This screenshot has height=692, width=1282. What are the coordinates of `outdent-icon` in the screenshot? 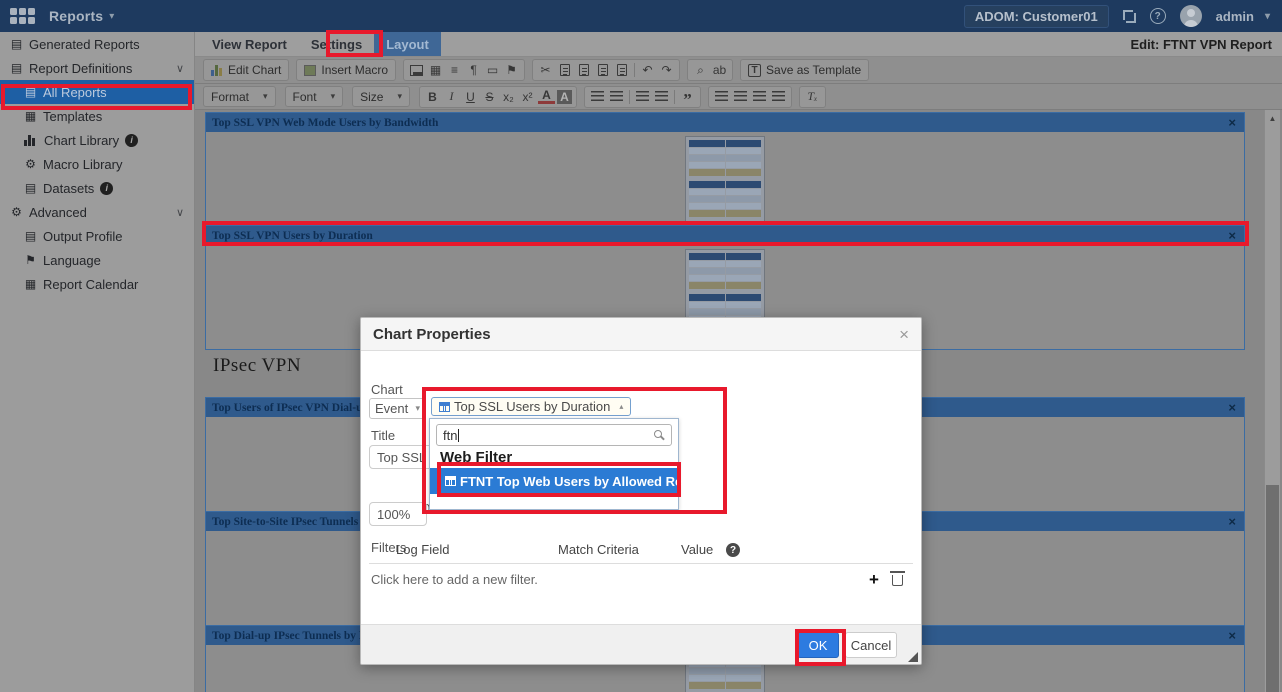 It's located at (642, 97).